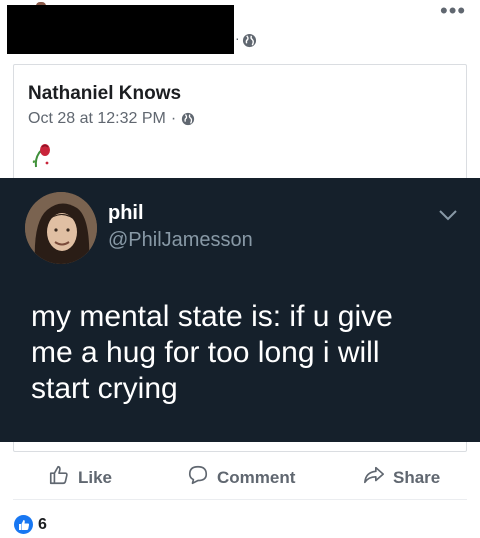 This screenshot has height=538, width=480. What do you see at coordinates (240, 499) in the screenshot?
I see `action-divider` at bounding box center [240, 499].